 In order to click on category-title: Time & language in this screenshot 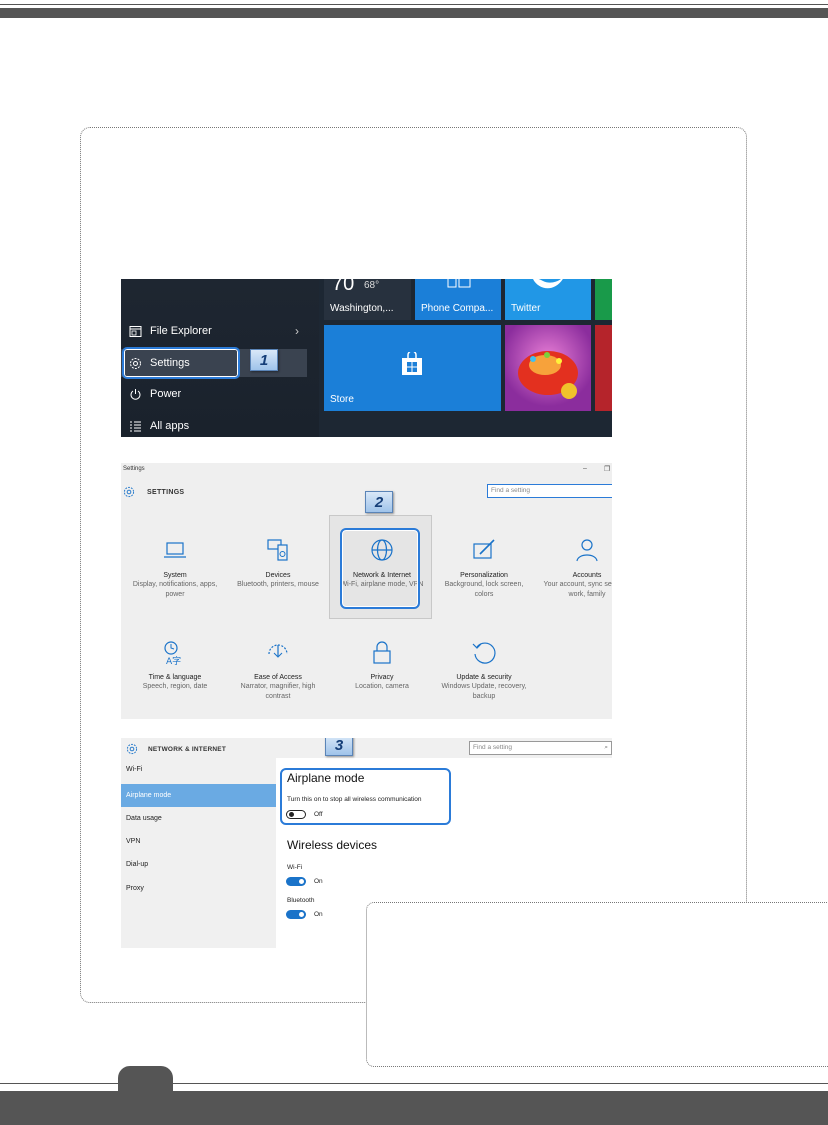, I will do `click(175, 677)`.